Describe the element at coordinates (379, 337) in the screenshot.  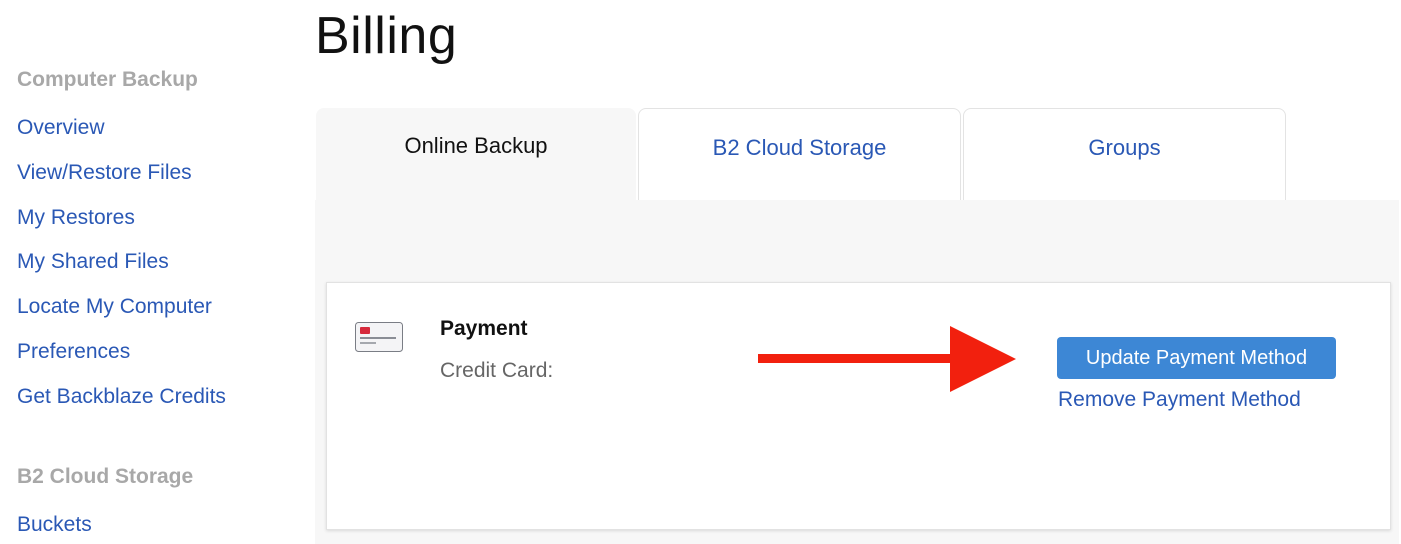
I see `credit-card-icon` at that location.